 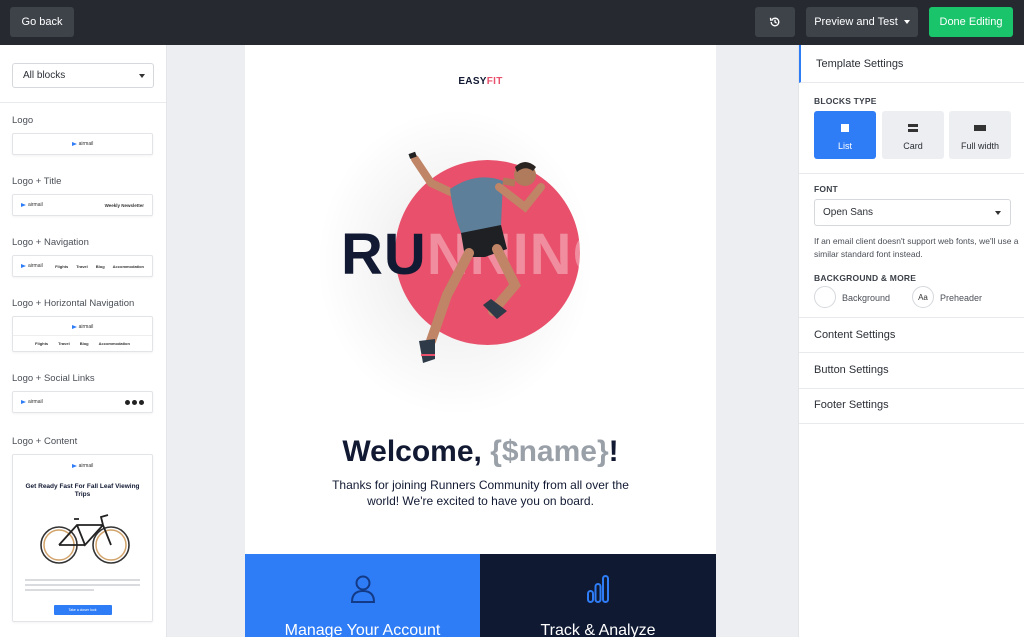 What do you see at coordinates (476, 257) in the screenshot?
I see `runner-image` at bounding box center [476, 257].